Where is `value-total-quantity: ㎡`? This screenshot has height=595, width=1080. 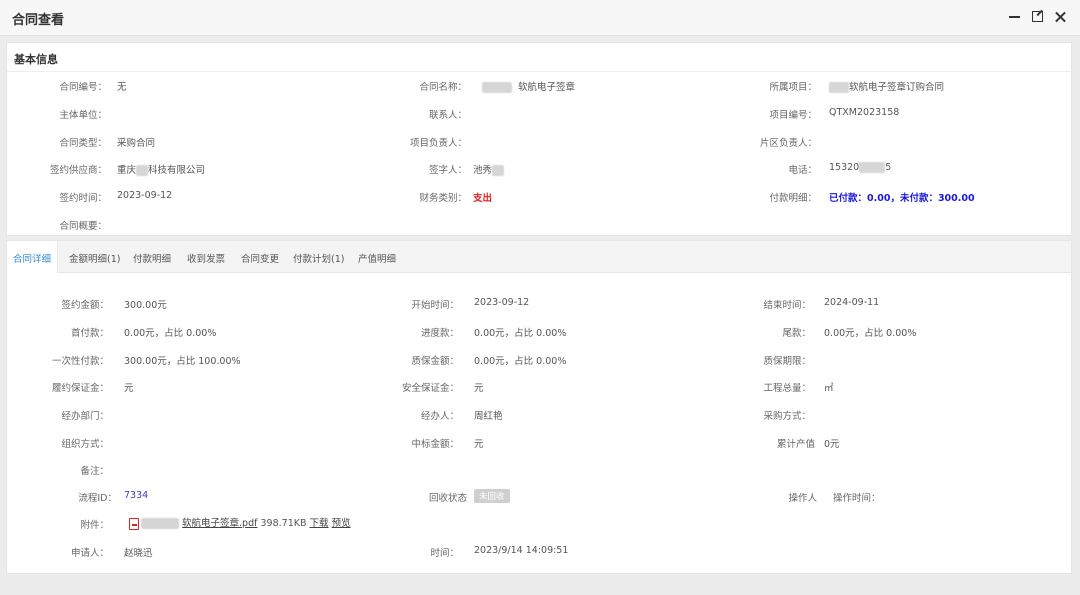
value-total-quantity: ㎡ is located at coordinates (829, 388).